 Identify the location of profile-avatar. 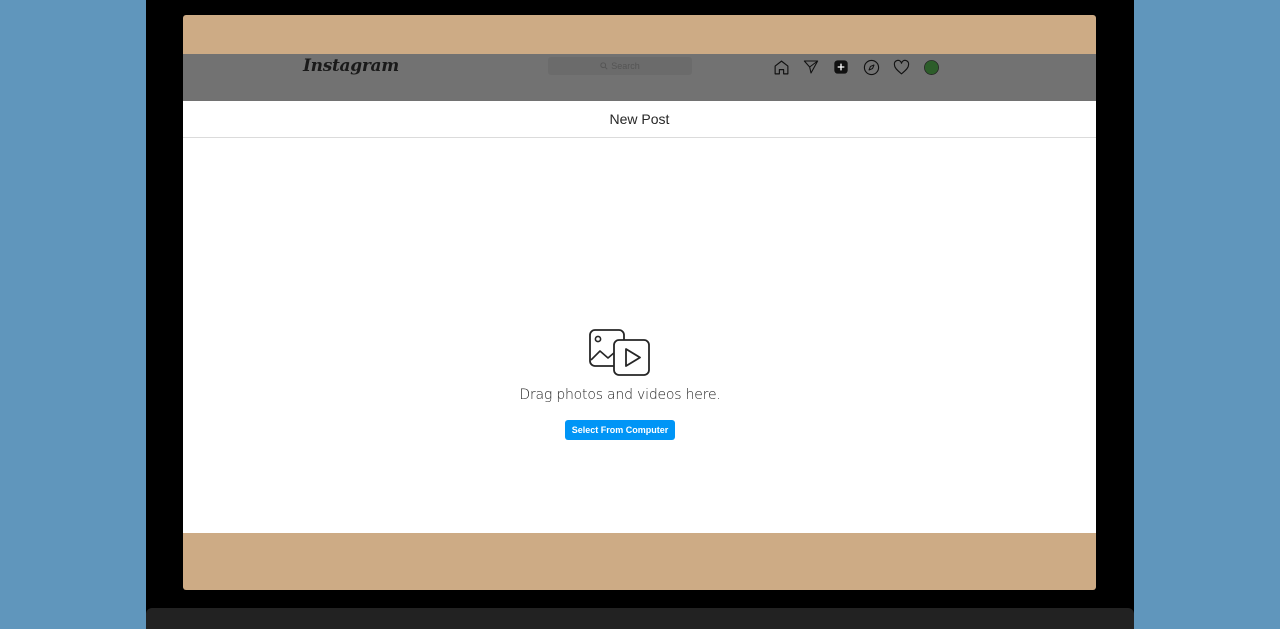
(931, 67).